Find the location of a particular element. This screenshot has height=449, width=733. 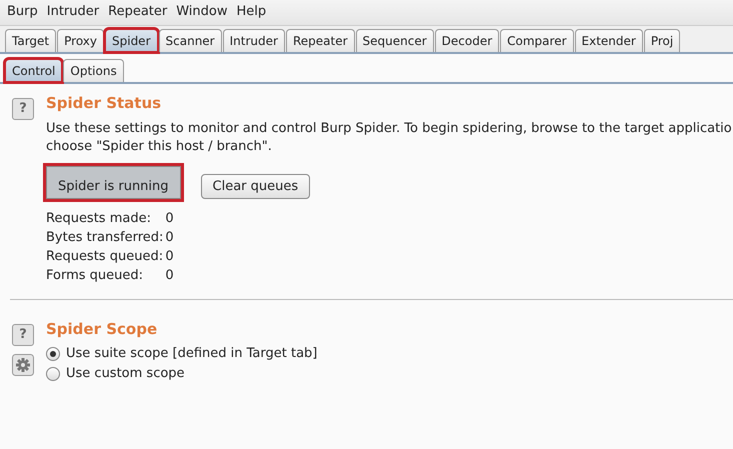

stat-label: Forms queued: is located at coordinates (95, 275).